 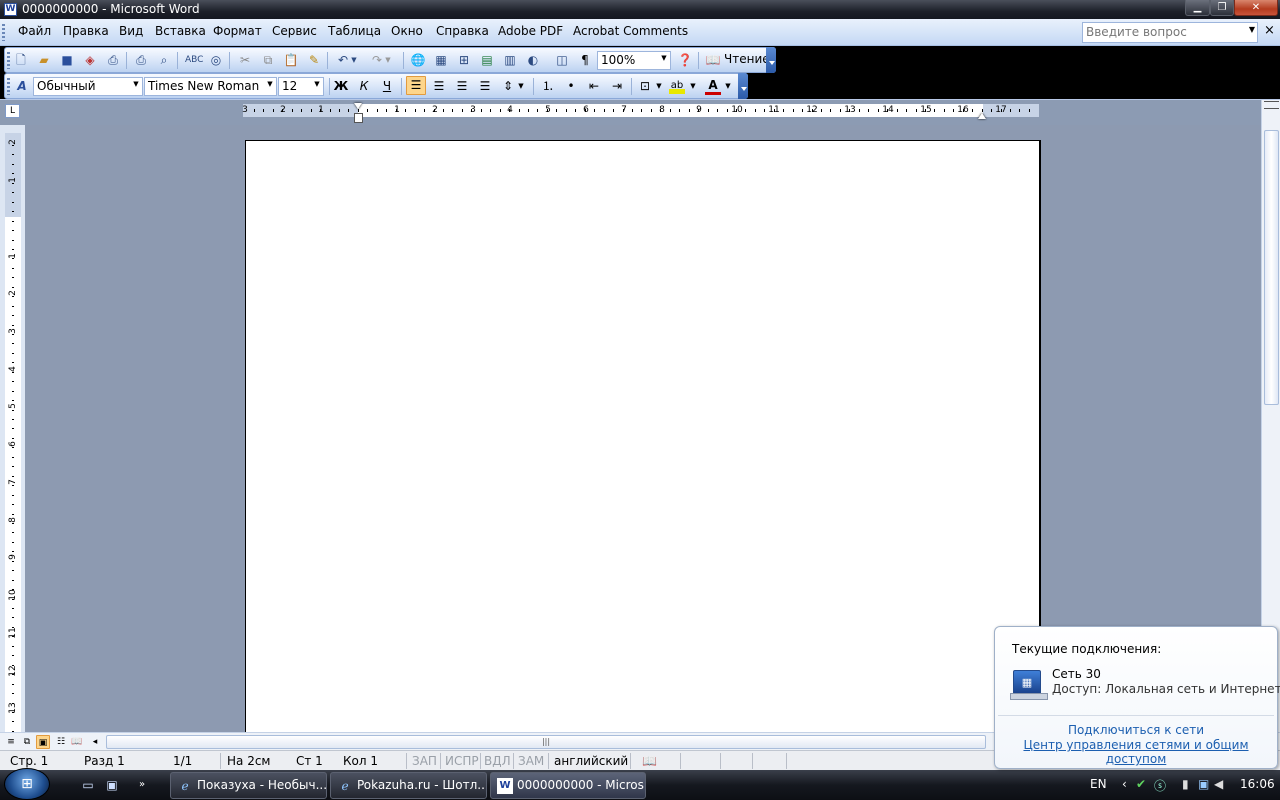 I want to click on menu-format: Формат, so click(x=237, y=31).